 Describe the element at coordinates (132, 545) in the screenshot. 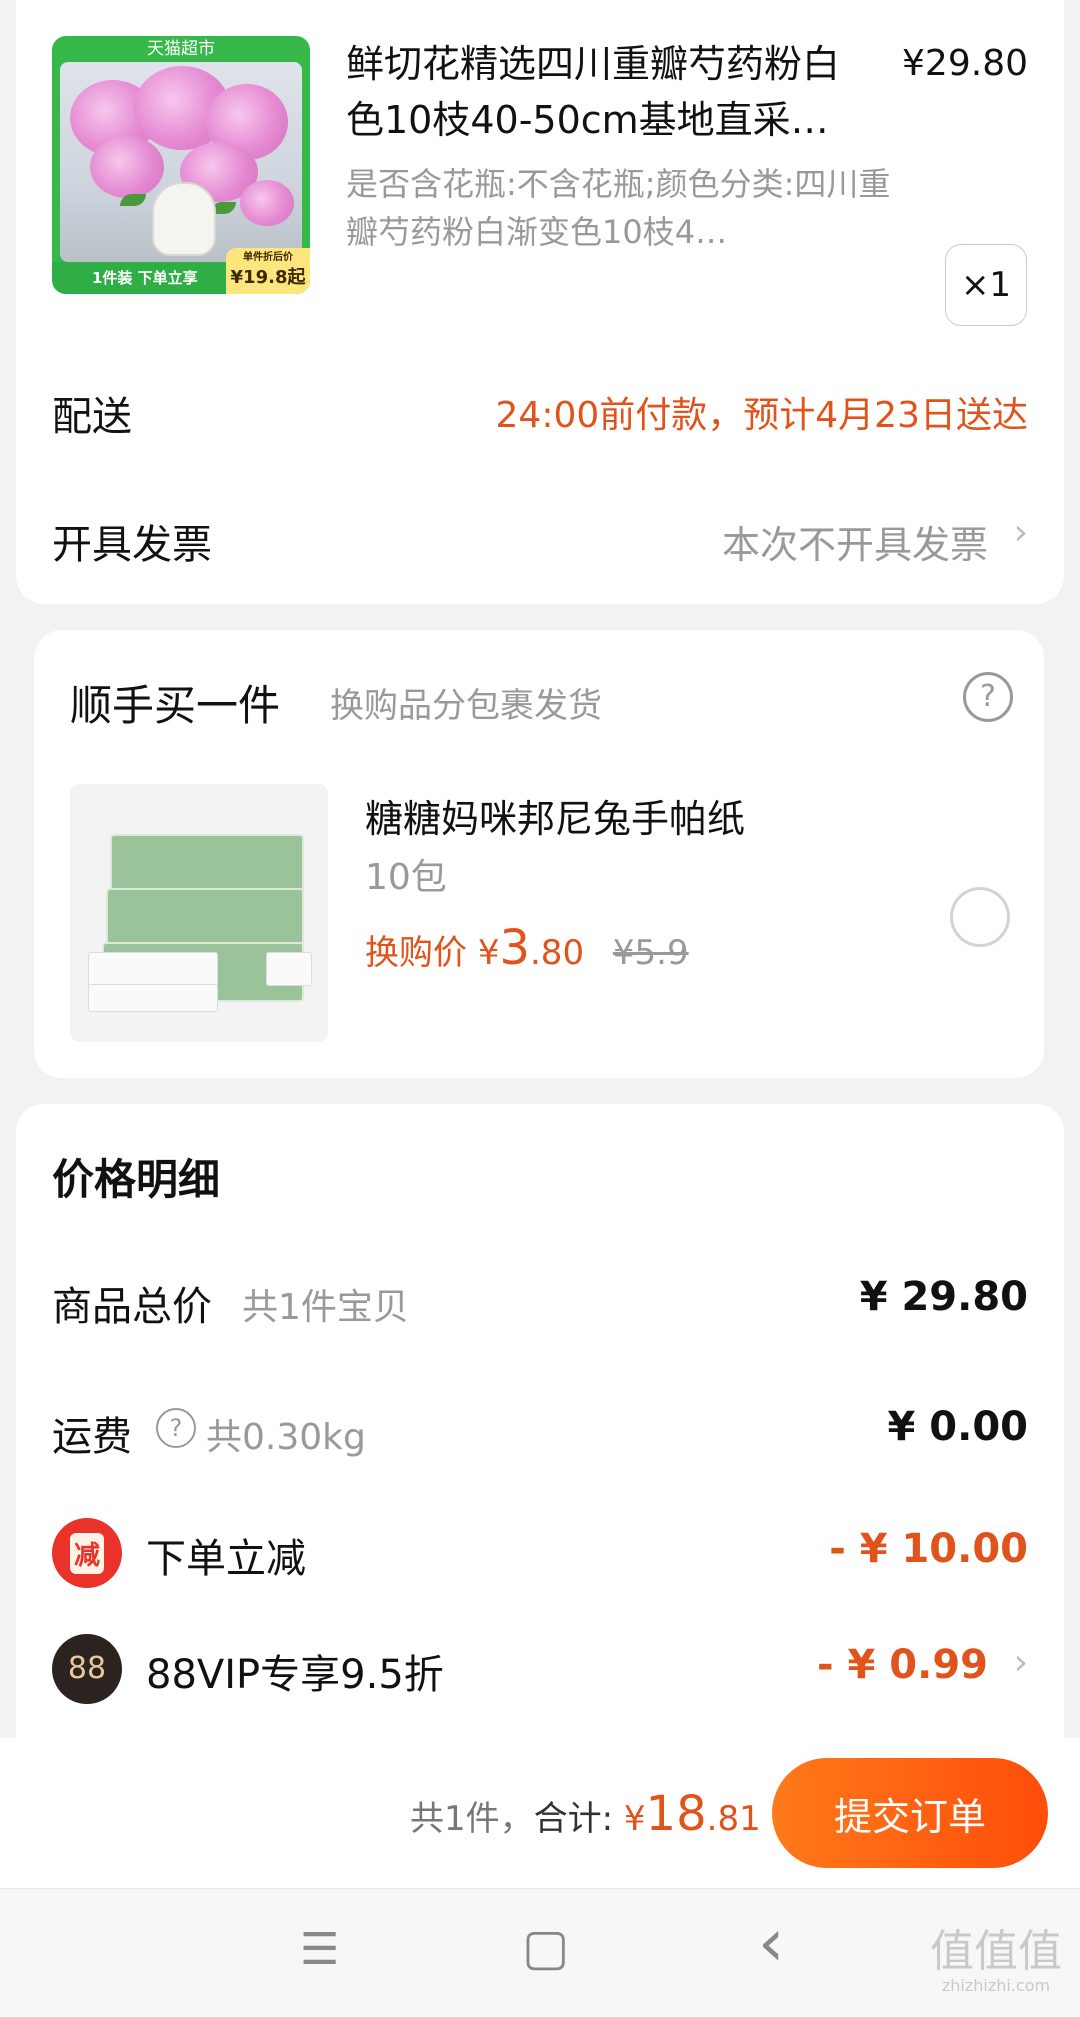

I see `invoice-label: 开具发票` at that location.